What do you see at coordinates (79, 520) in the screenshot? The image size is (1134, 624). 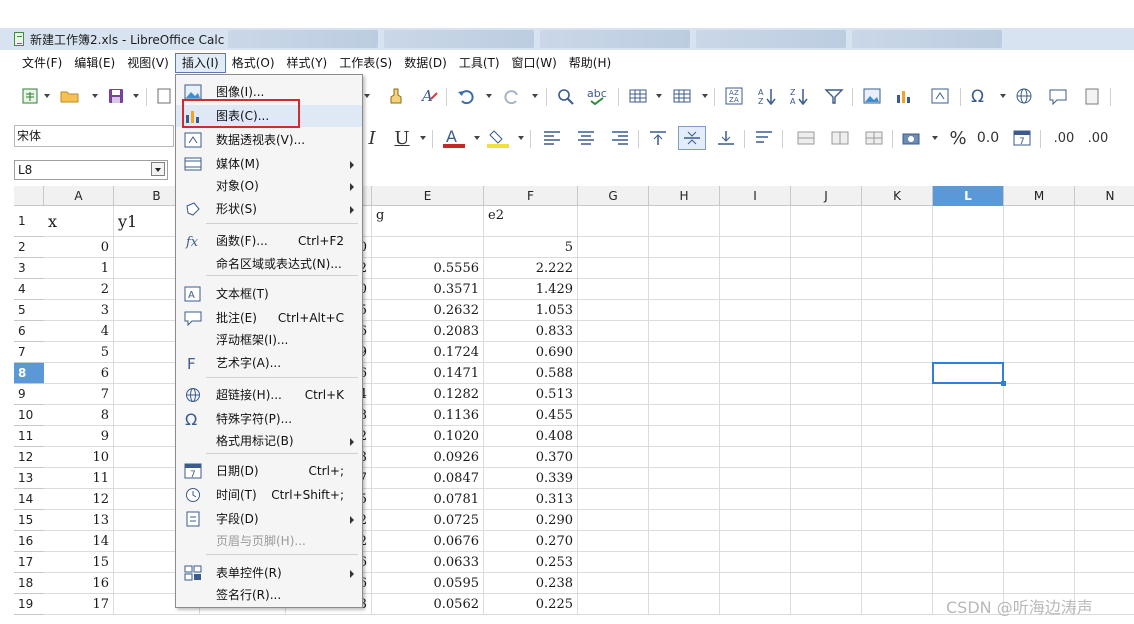 I see `cell-a15: 13` at bounding box center [79, 520].